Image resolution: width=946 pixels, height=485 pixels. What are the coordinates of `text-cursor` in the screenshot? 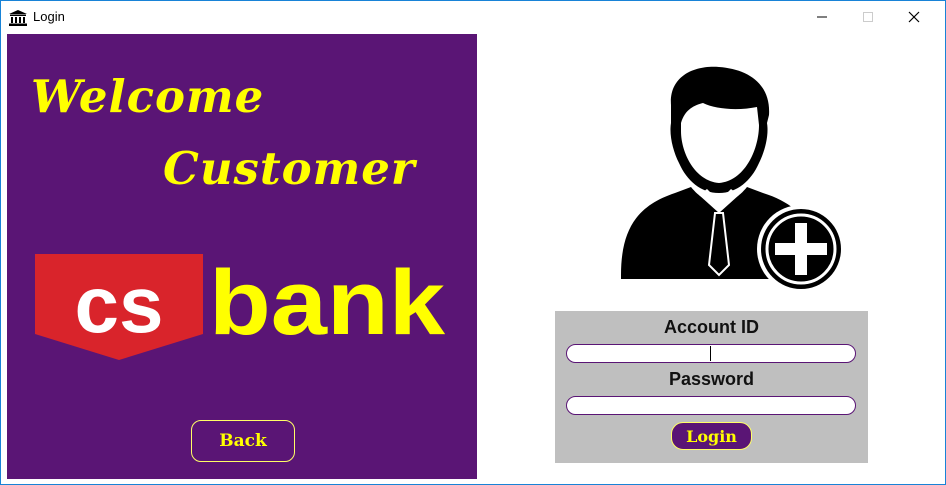 It's located at (710, 353).